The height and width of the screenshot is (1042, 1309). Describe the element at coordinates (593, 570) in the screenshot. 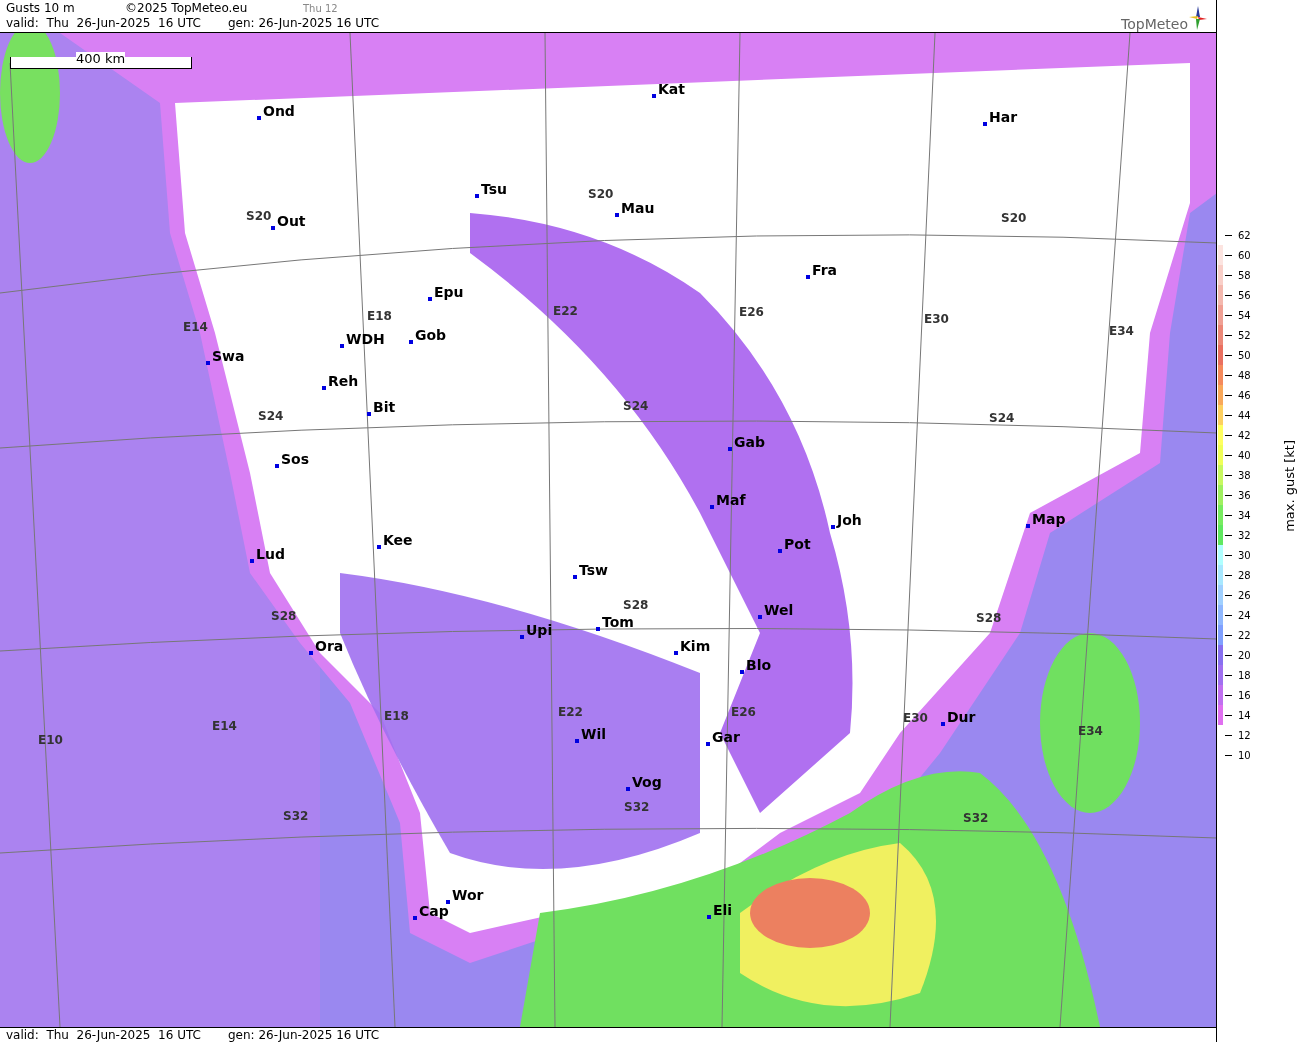

I see `station-label: Tsw` at that location.